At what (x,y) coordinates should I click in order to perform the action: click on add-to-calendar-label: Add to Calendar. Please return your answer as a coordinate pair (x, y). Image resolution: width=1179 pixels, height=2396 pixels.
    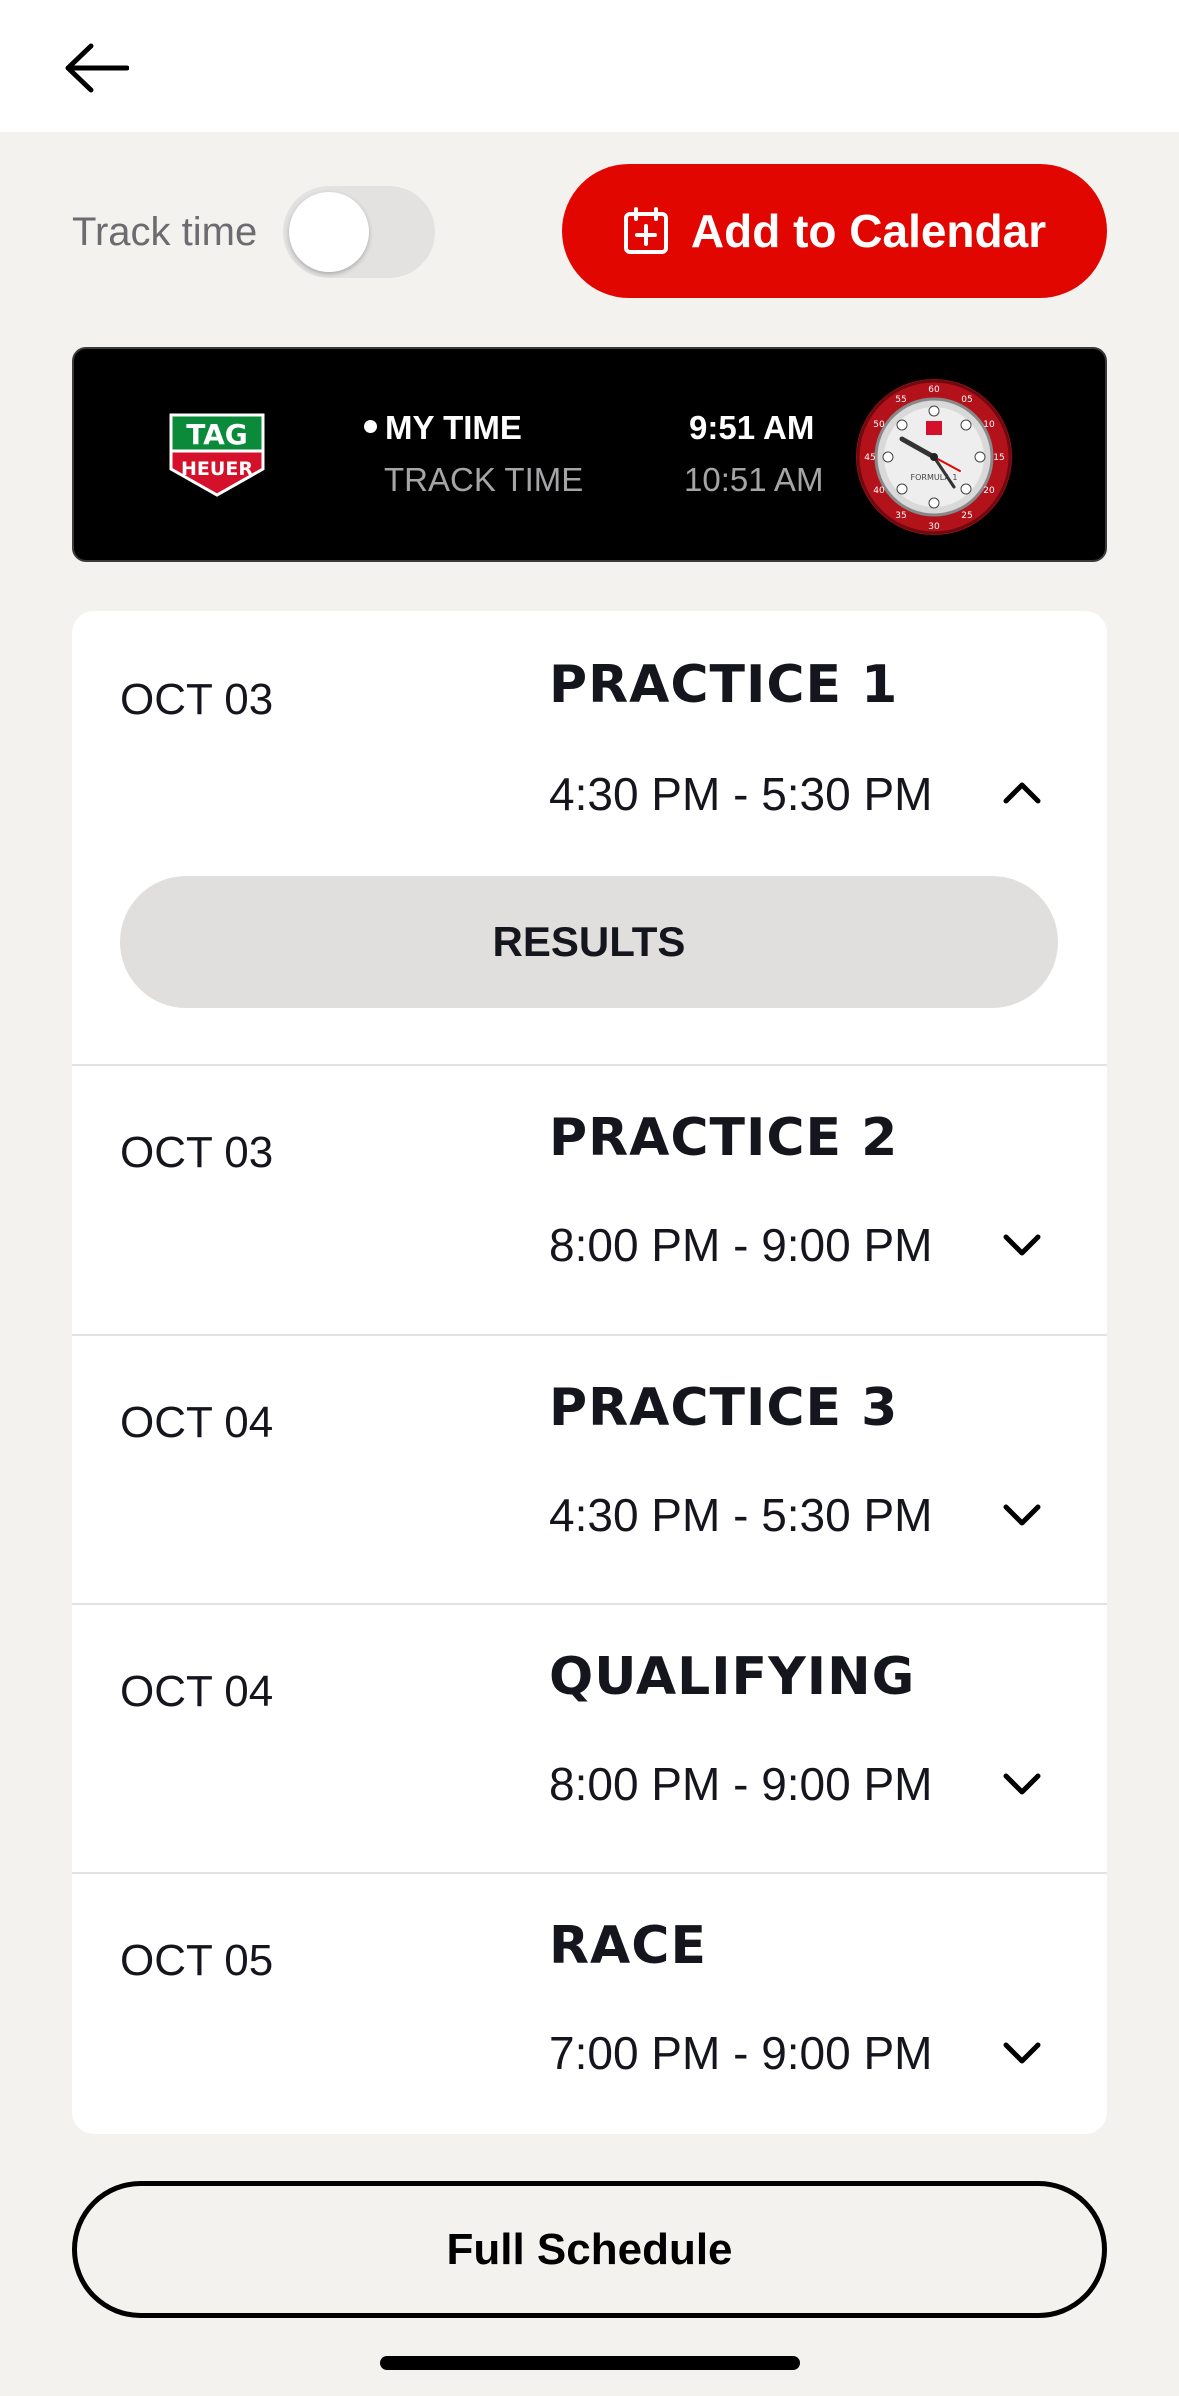
    Looking at the image, I should click on (868, 231).